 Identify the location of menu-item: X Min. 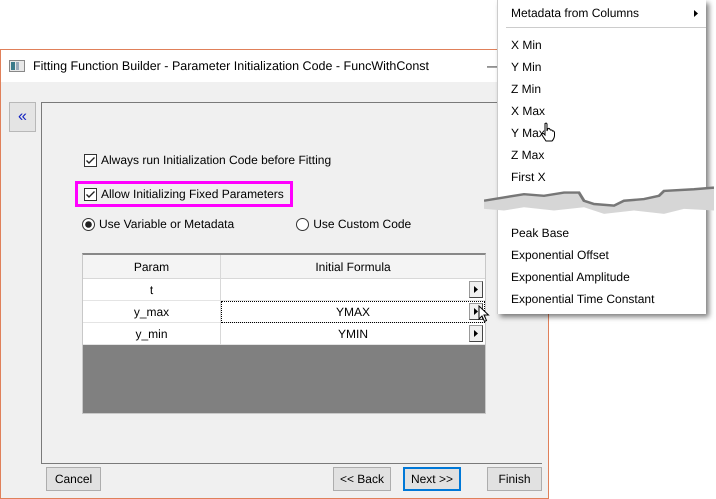
(602, 45).